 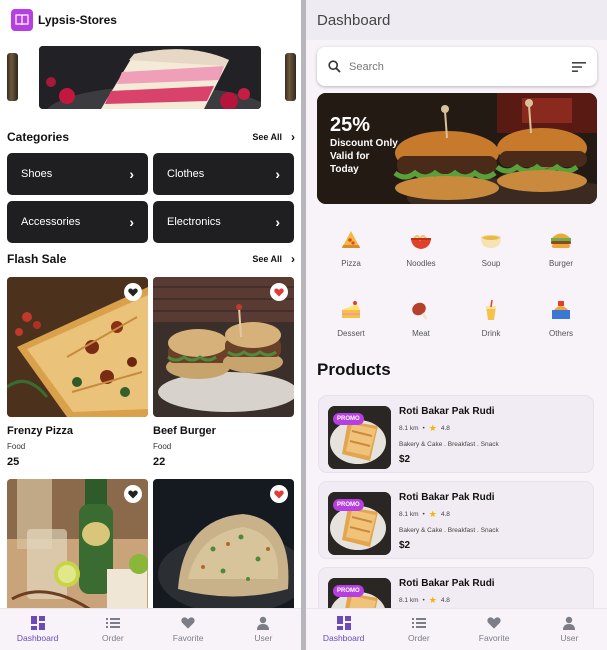 What do you see at coordinates (77, 20) in the screenshot?
I see `app-title: Lypsis-Stores` at bounding box center [77, 20].